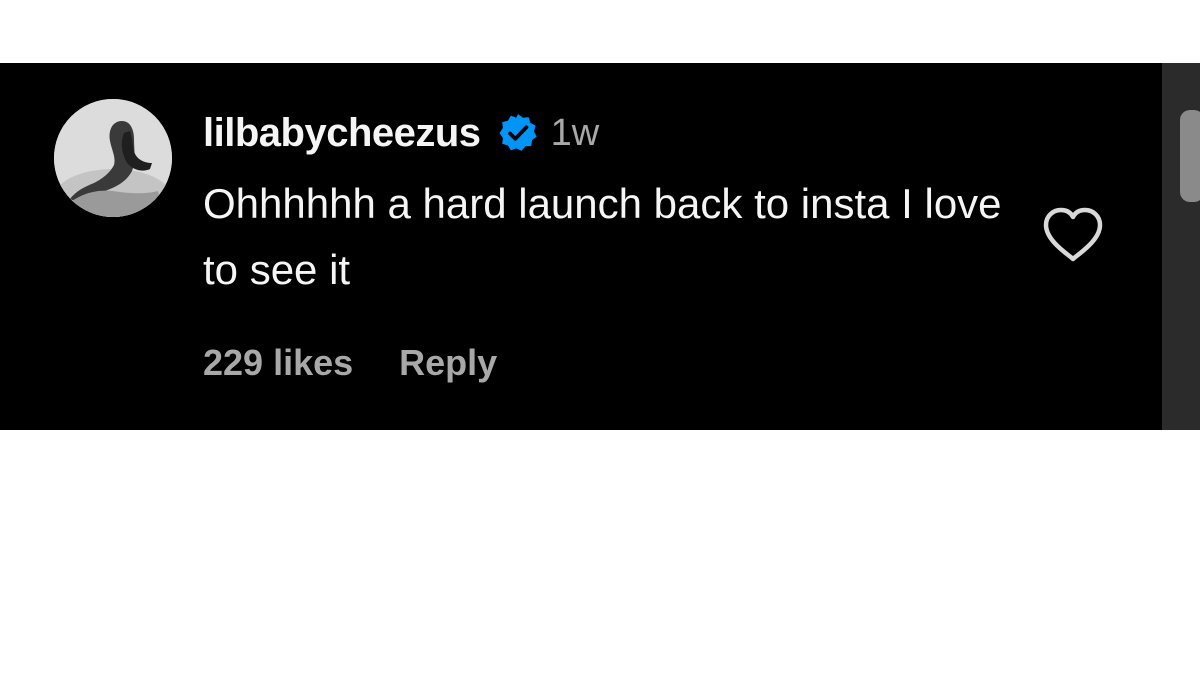  I want to click on reply-button: Reply, so click(448, 363).